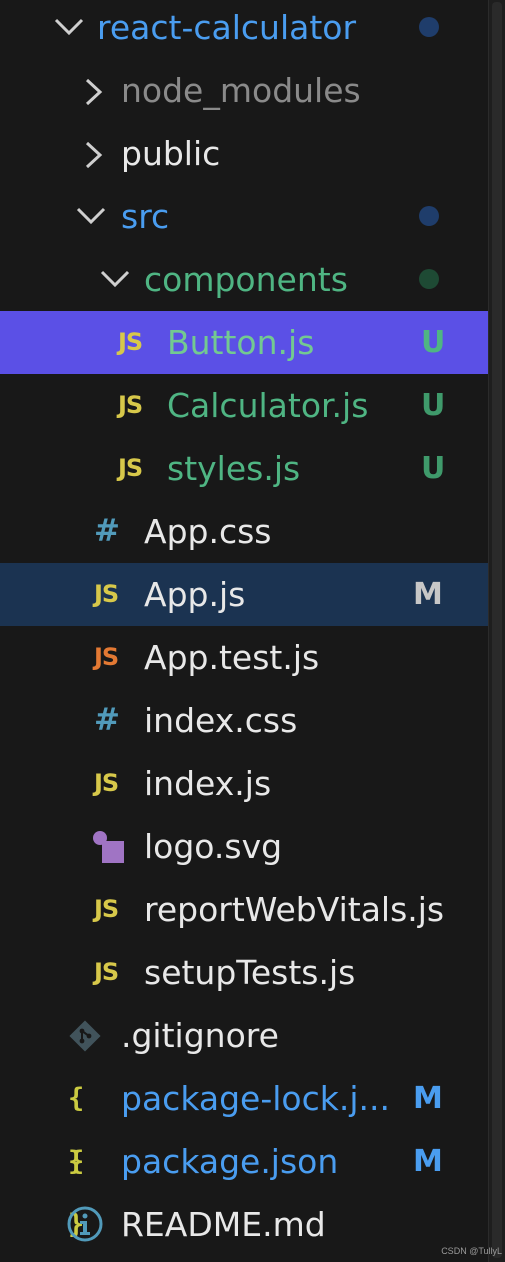  What do you see at coordinates (208, 531) in the screenshot?
I see `file-label: App.css` at bounding box center [208, 531].